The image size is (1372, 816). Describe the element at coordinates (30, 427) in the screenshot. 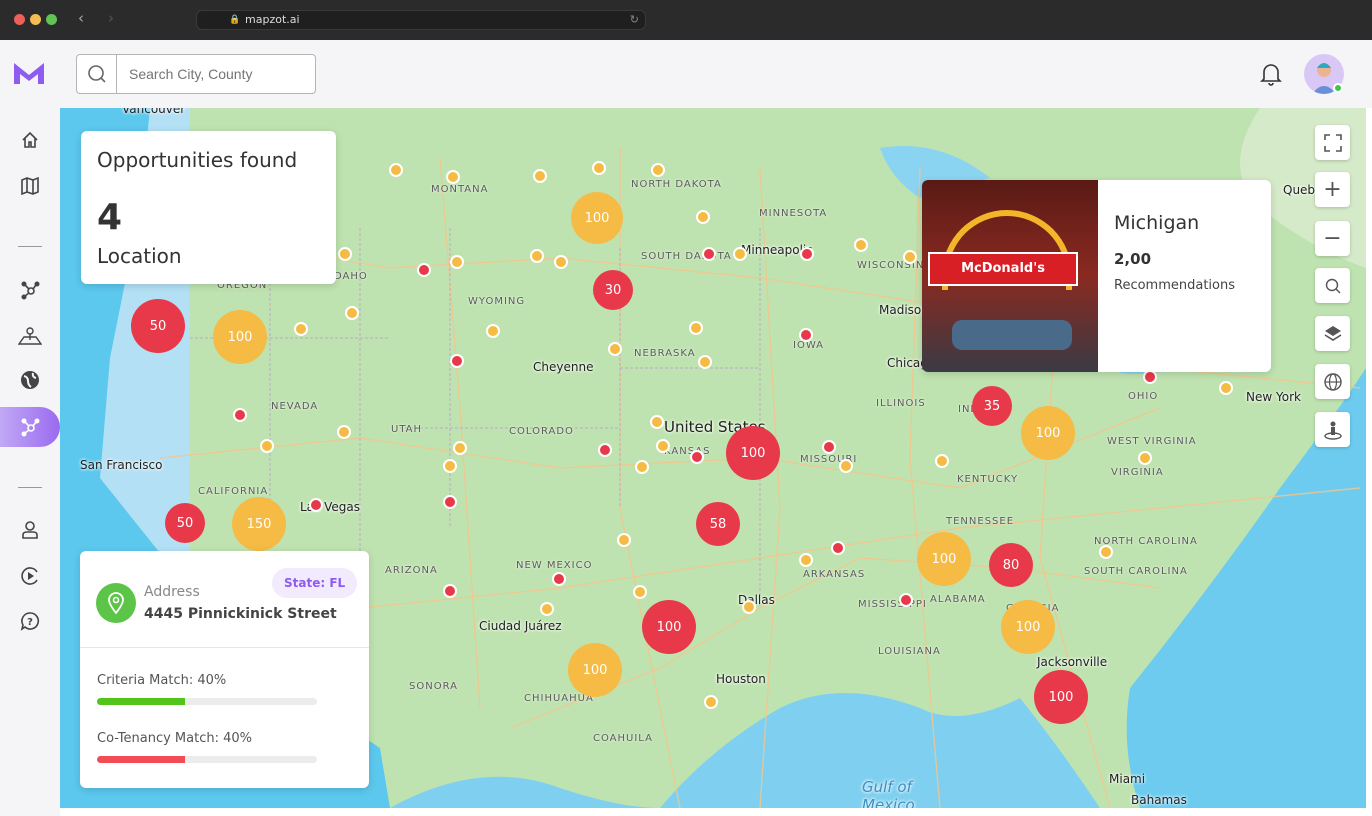

I see `network-active-icon` at that location.